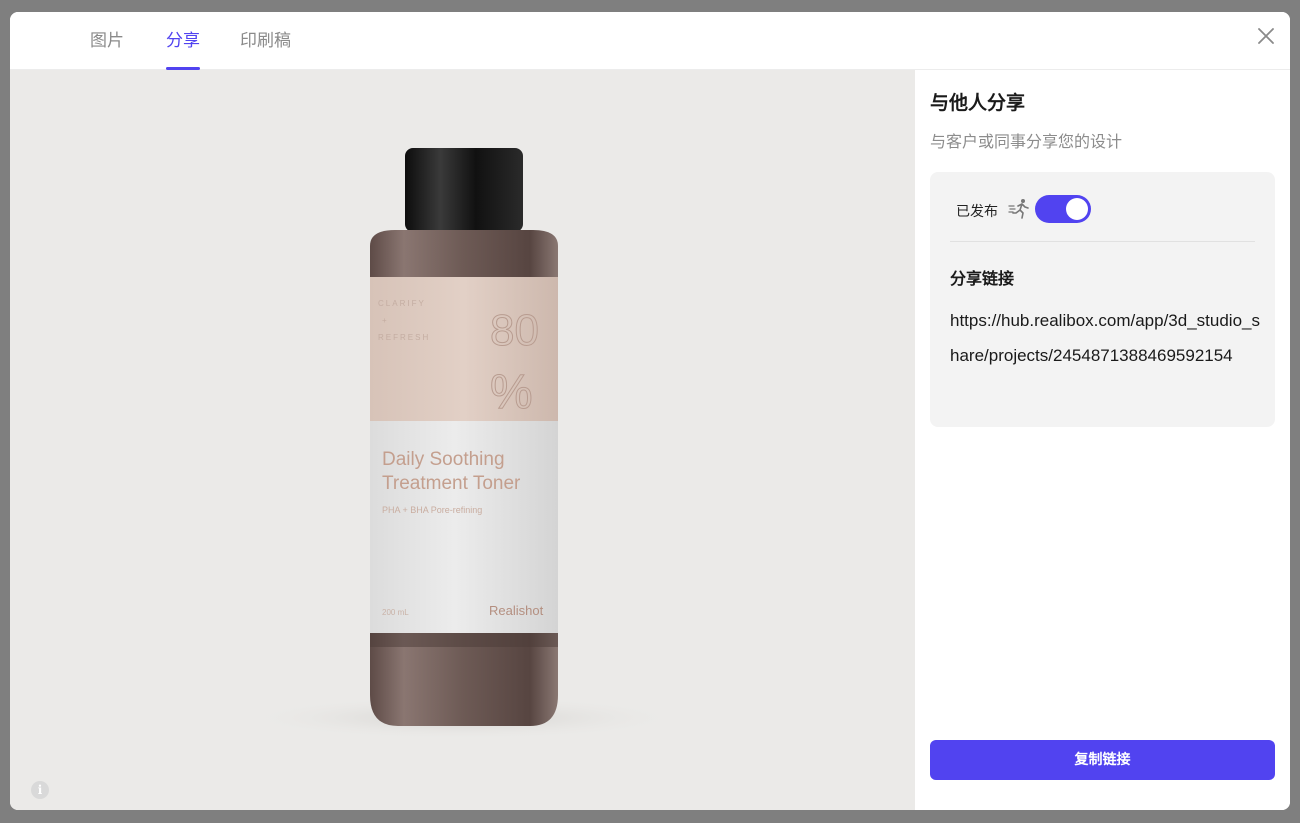 This screenshot has width=1300, height=823. I want to click on info-icon: i, so click(40, 790).